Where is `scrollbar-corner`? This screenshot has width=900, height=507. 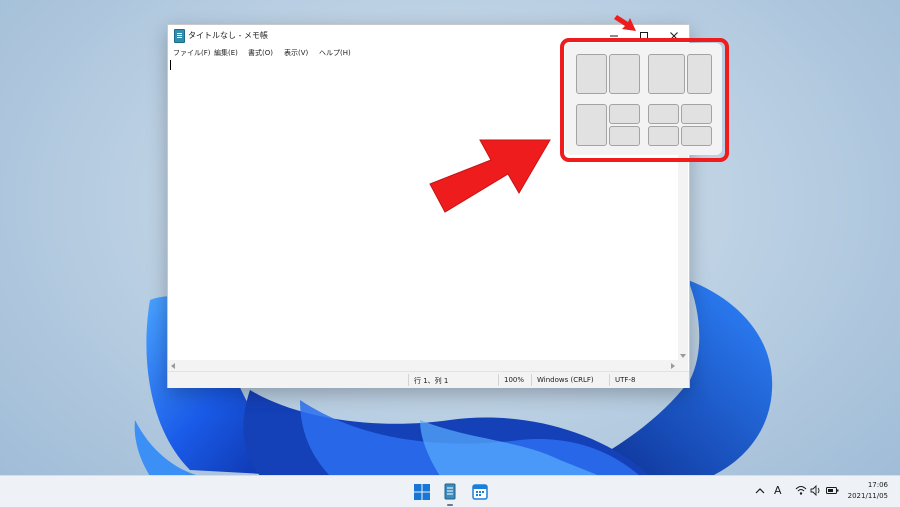
scrollbar-corner is located at coordinates (683, 365).